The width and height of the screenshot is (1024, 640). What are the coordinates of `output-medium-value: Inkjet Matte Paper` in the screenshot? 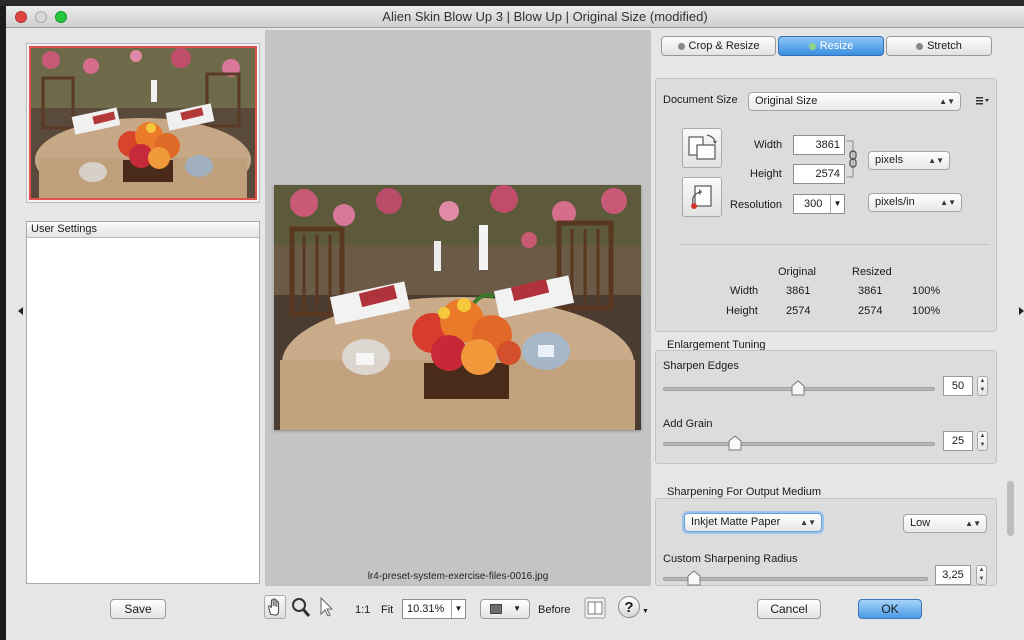 It's located at (736, 522).